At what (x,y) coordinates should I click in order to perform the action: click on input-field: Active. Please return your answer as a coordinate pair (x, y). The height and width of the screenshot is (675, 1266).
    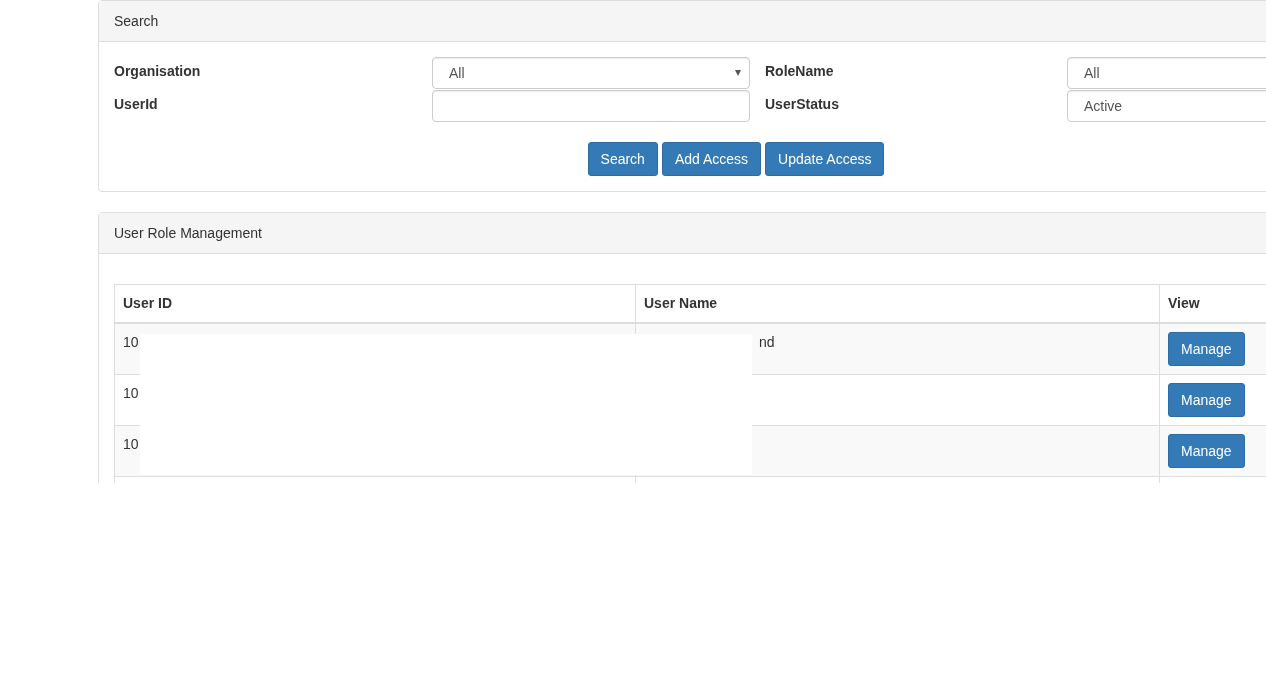
    Looking at the image, I should click on (1166, 106).